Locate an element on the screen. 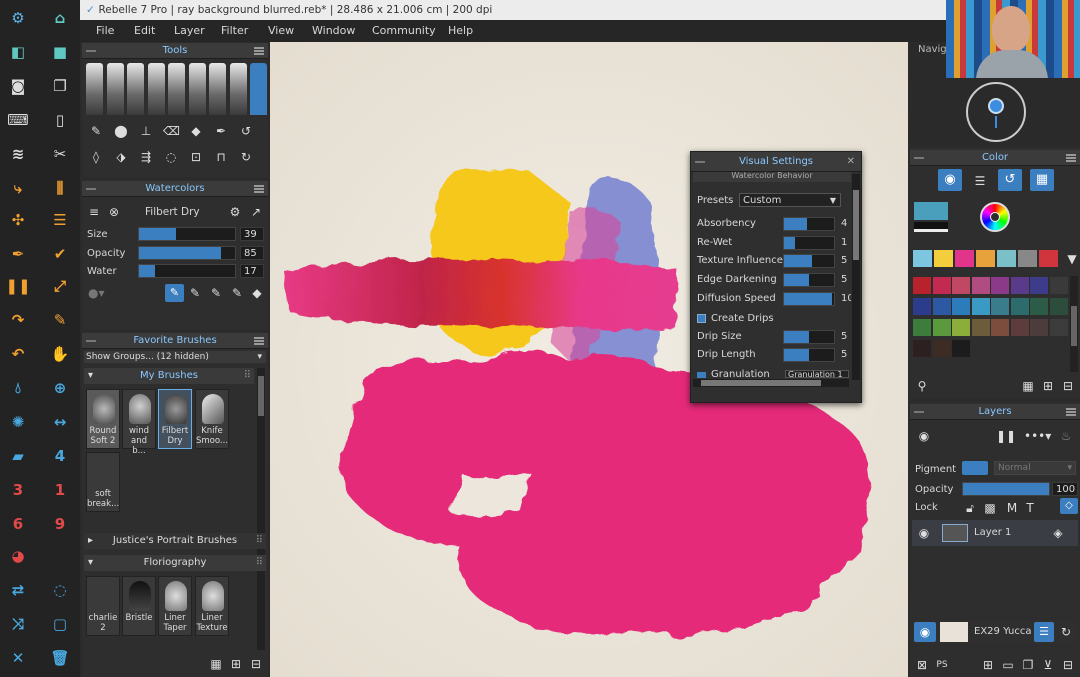  tool-pencil-icon: ✎ is located at coordinates (96, 131).